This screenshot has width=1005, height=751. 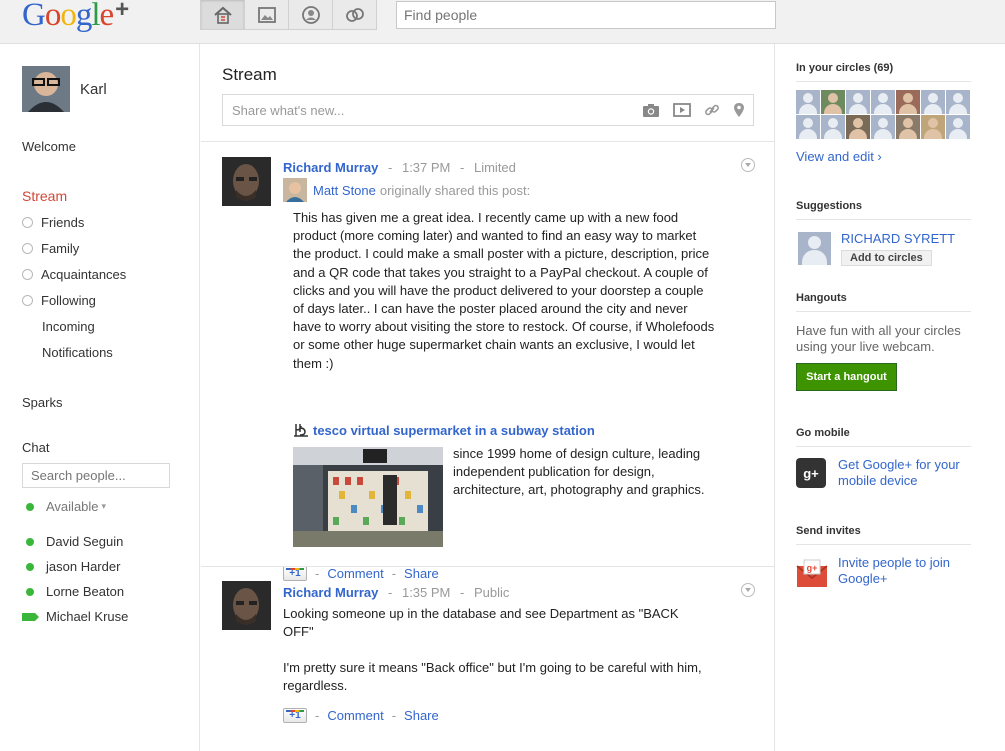 What do you see at coordinates (495, 167) in the screenshot?
I see `post-visibility: Limited` at bounding box center [495, 167].